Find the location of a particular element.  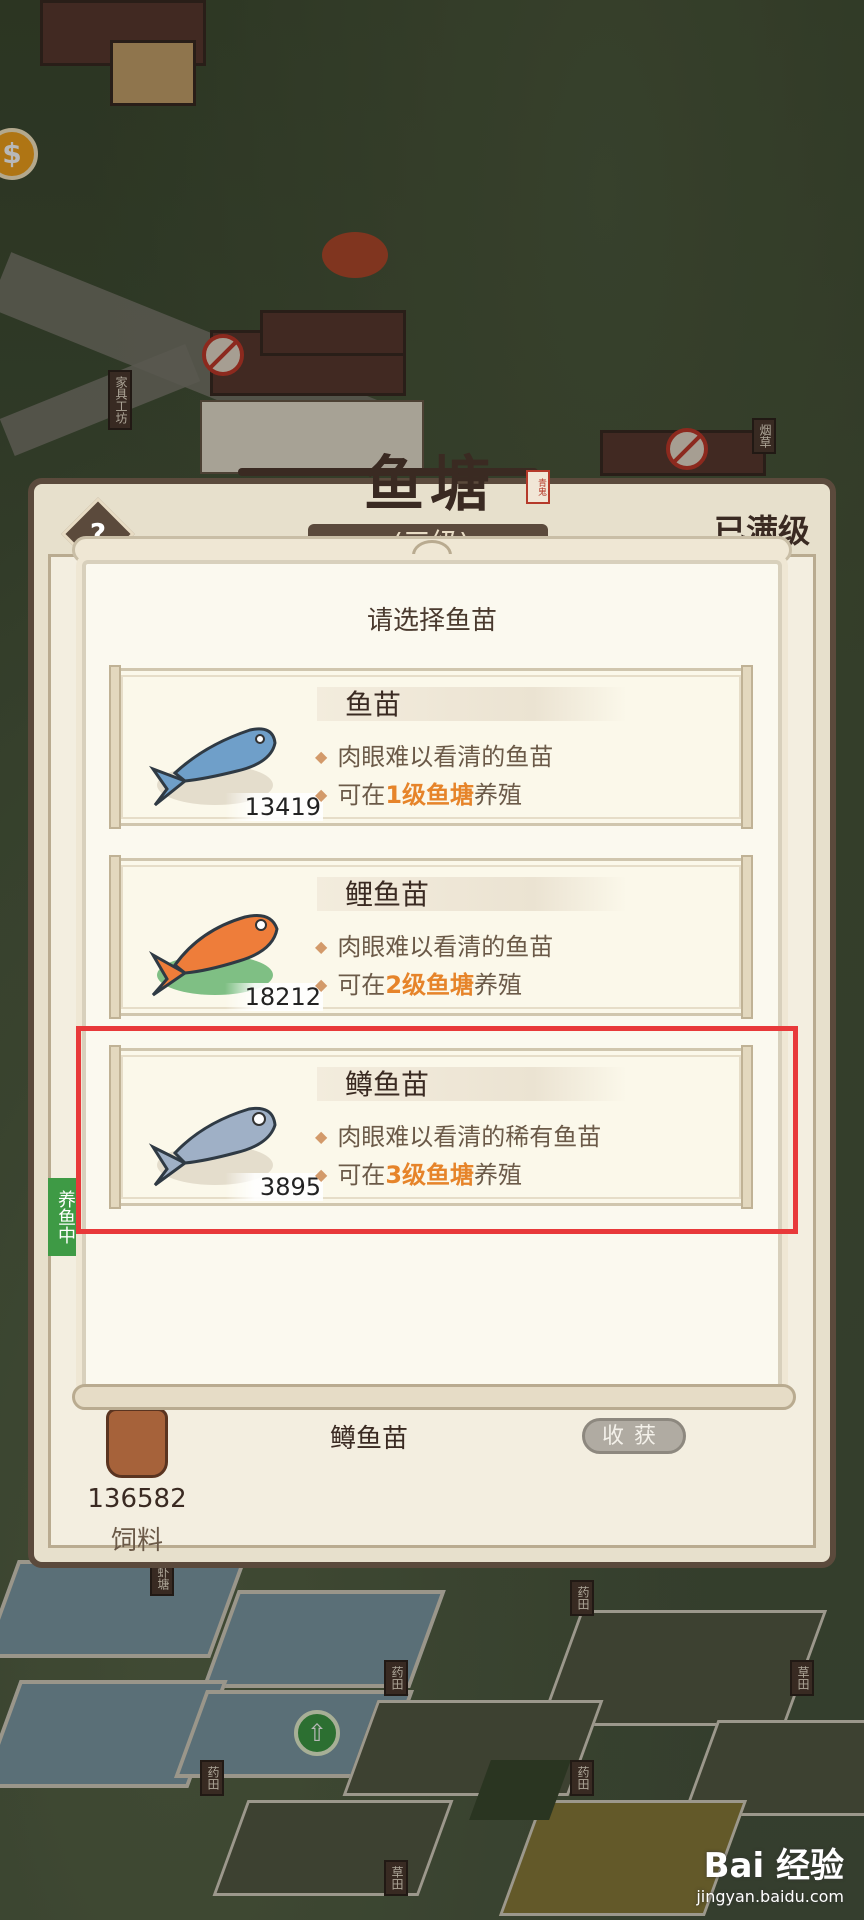

carp-icon: 18212 is located at coordinates (234, 943).